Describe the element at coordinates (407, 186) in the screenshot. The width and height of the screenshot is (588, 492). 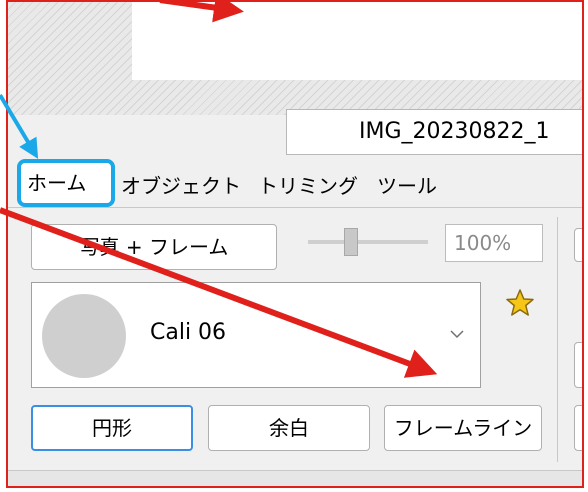
I see `tab-tools: ツール` at that location.